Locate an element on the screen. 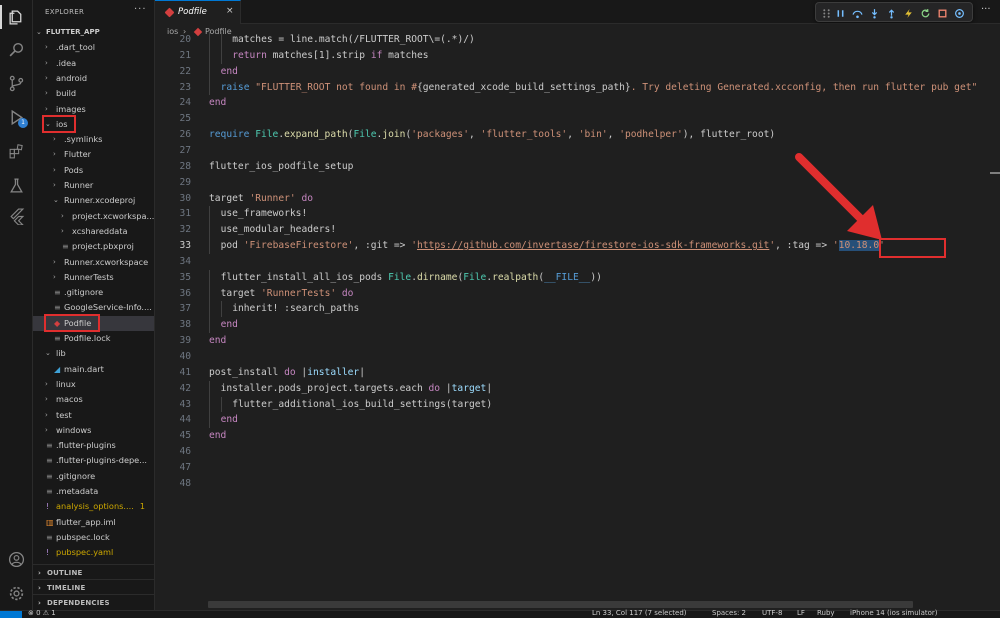 The width and height of the screenshot is (1000, 618). extensions-icon is located at coordinates (16, 151).